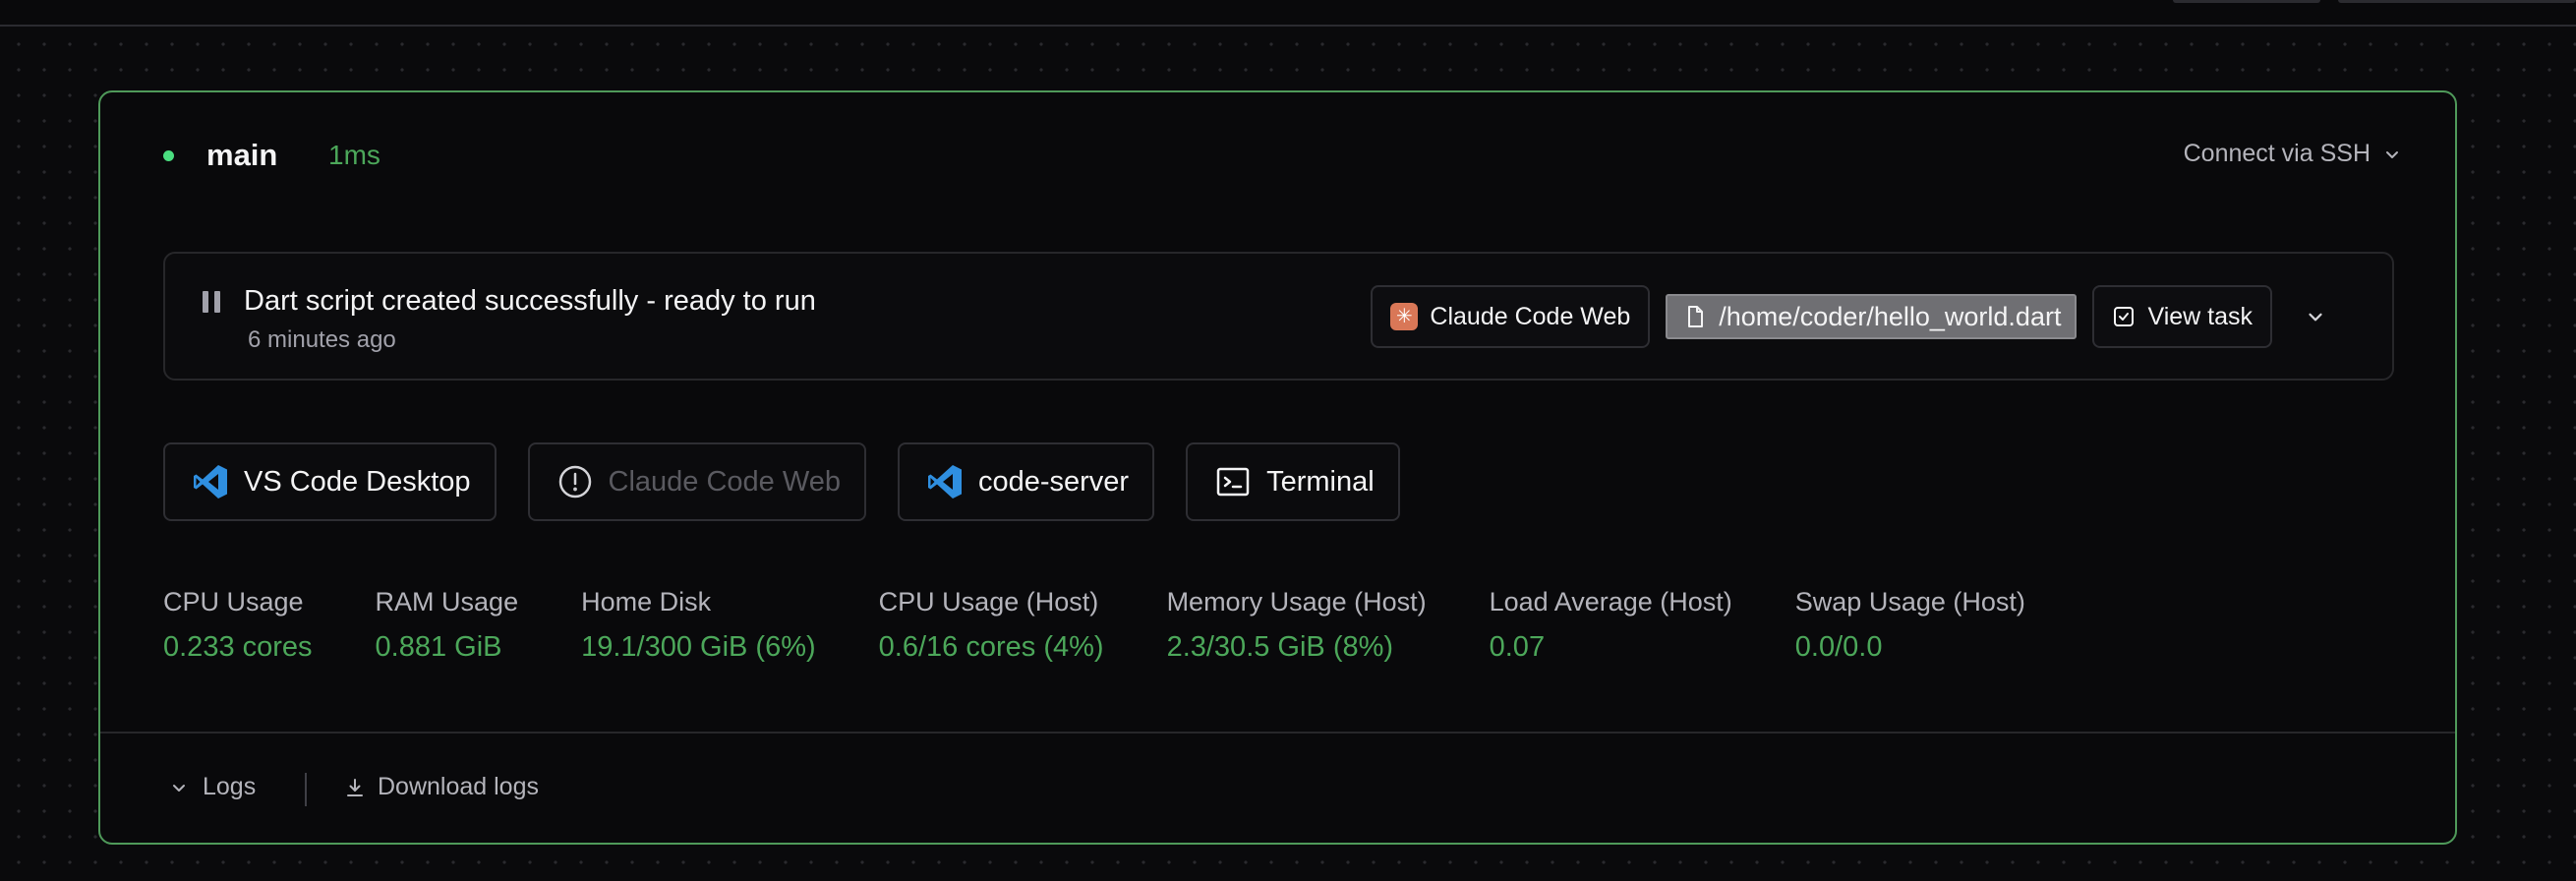 Image resolution: width=2576 pixels, height=881 pixels. Describe the element at coordinates (242, 155) in the screenshot. I see `agent-name: main` at that location.